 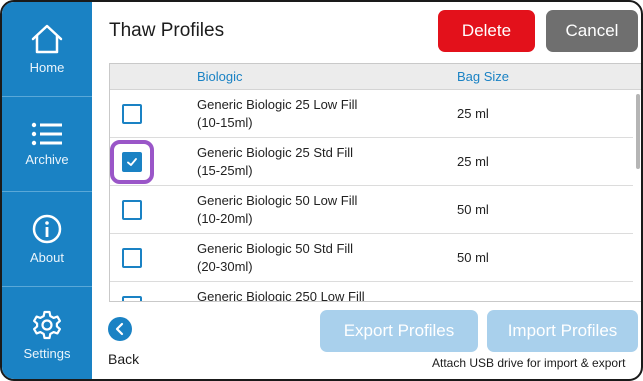 I want to click on biologic-name-line1: Generic Biologic 25 Std Fill, so click(x=275, y=152).